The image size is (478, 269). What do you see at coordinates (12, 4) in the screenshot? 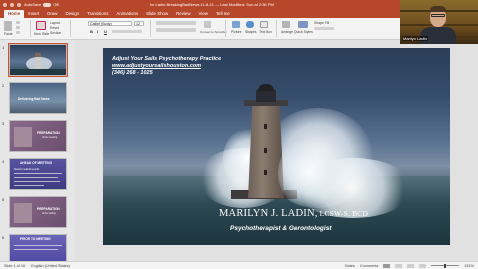
I see `minimize-window-icon` at bounding box center [12, 4].